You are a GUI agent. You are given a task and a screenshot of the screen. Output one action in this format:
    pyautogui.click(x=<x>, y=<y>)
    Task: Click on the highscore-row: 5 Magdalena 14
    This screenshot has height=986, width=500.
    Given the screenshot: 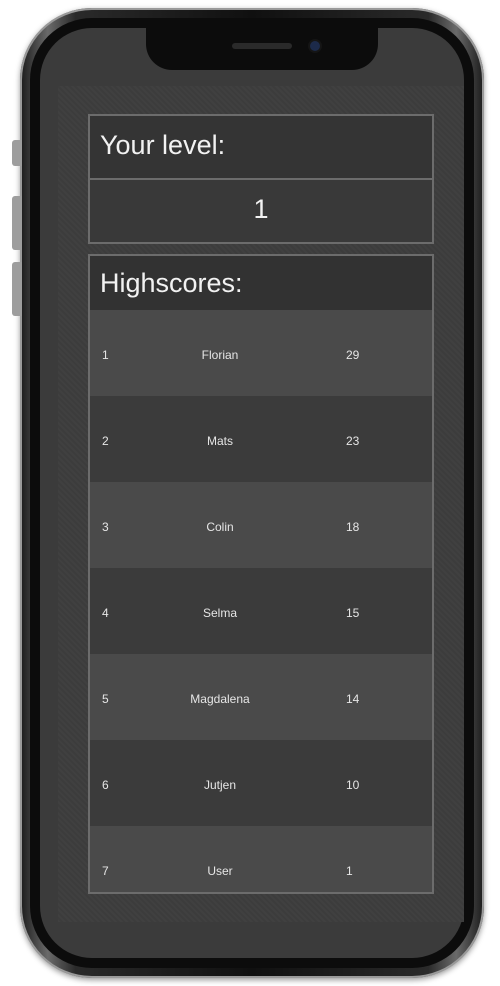 What is the action you would take?
    pyautogui.click(x=261, y=697)
    